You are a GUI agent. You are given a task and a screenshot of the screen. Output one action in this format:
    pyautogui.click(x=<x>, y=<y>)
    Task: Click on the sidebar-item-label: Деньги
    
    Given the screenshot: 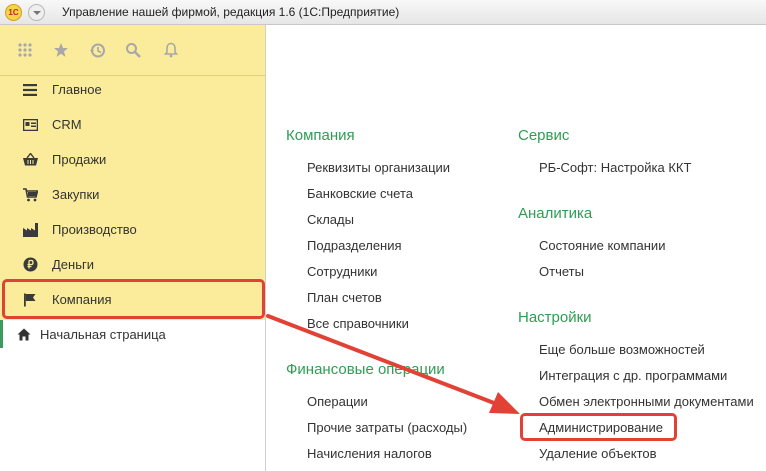 What is the action you would take?
    pyautogui.click(x=73, y=264)
    